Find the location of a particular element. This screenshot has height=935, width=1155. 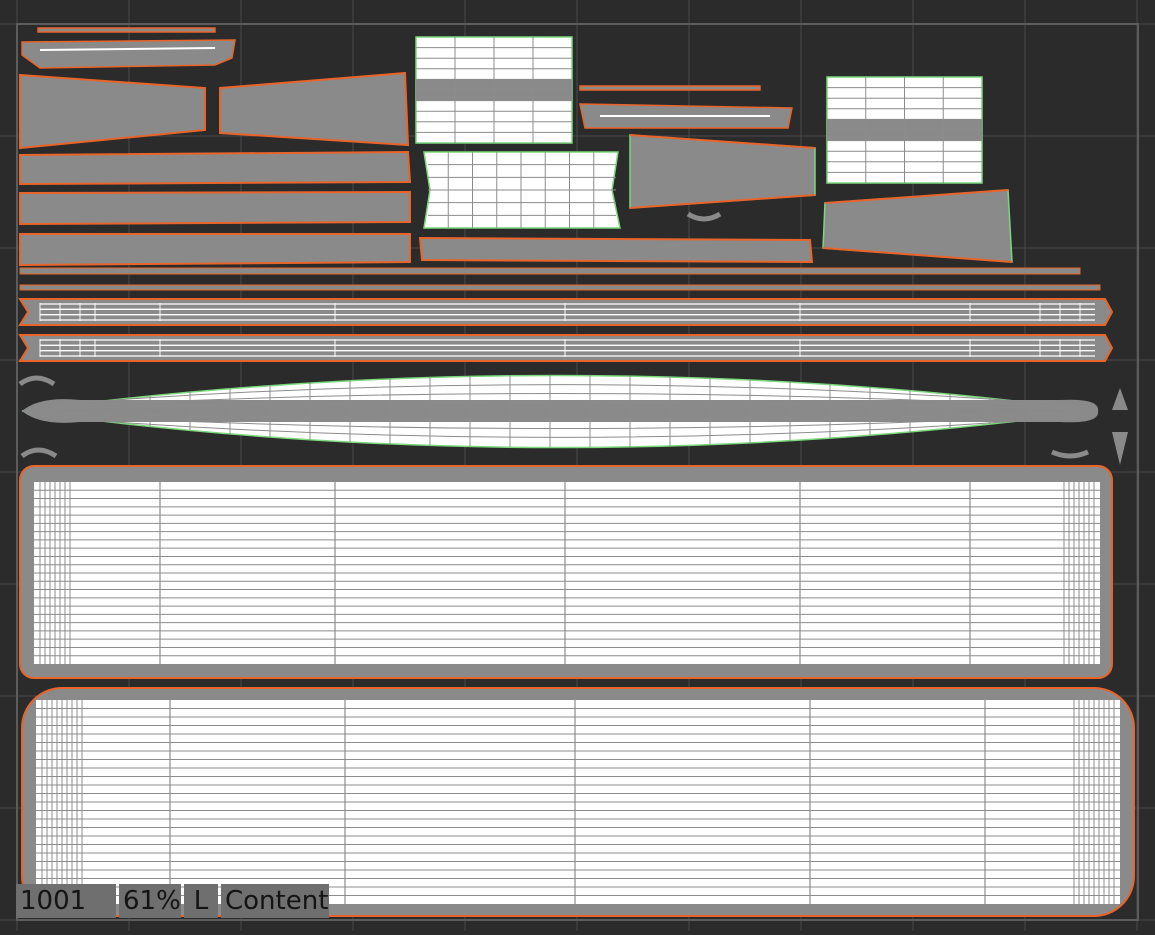

uv-shell-top-strip-b is located at coordinates (128, 54).